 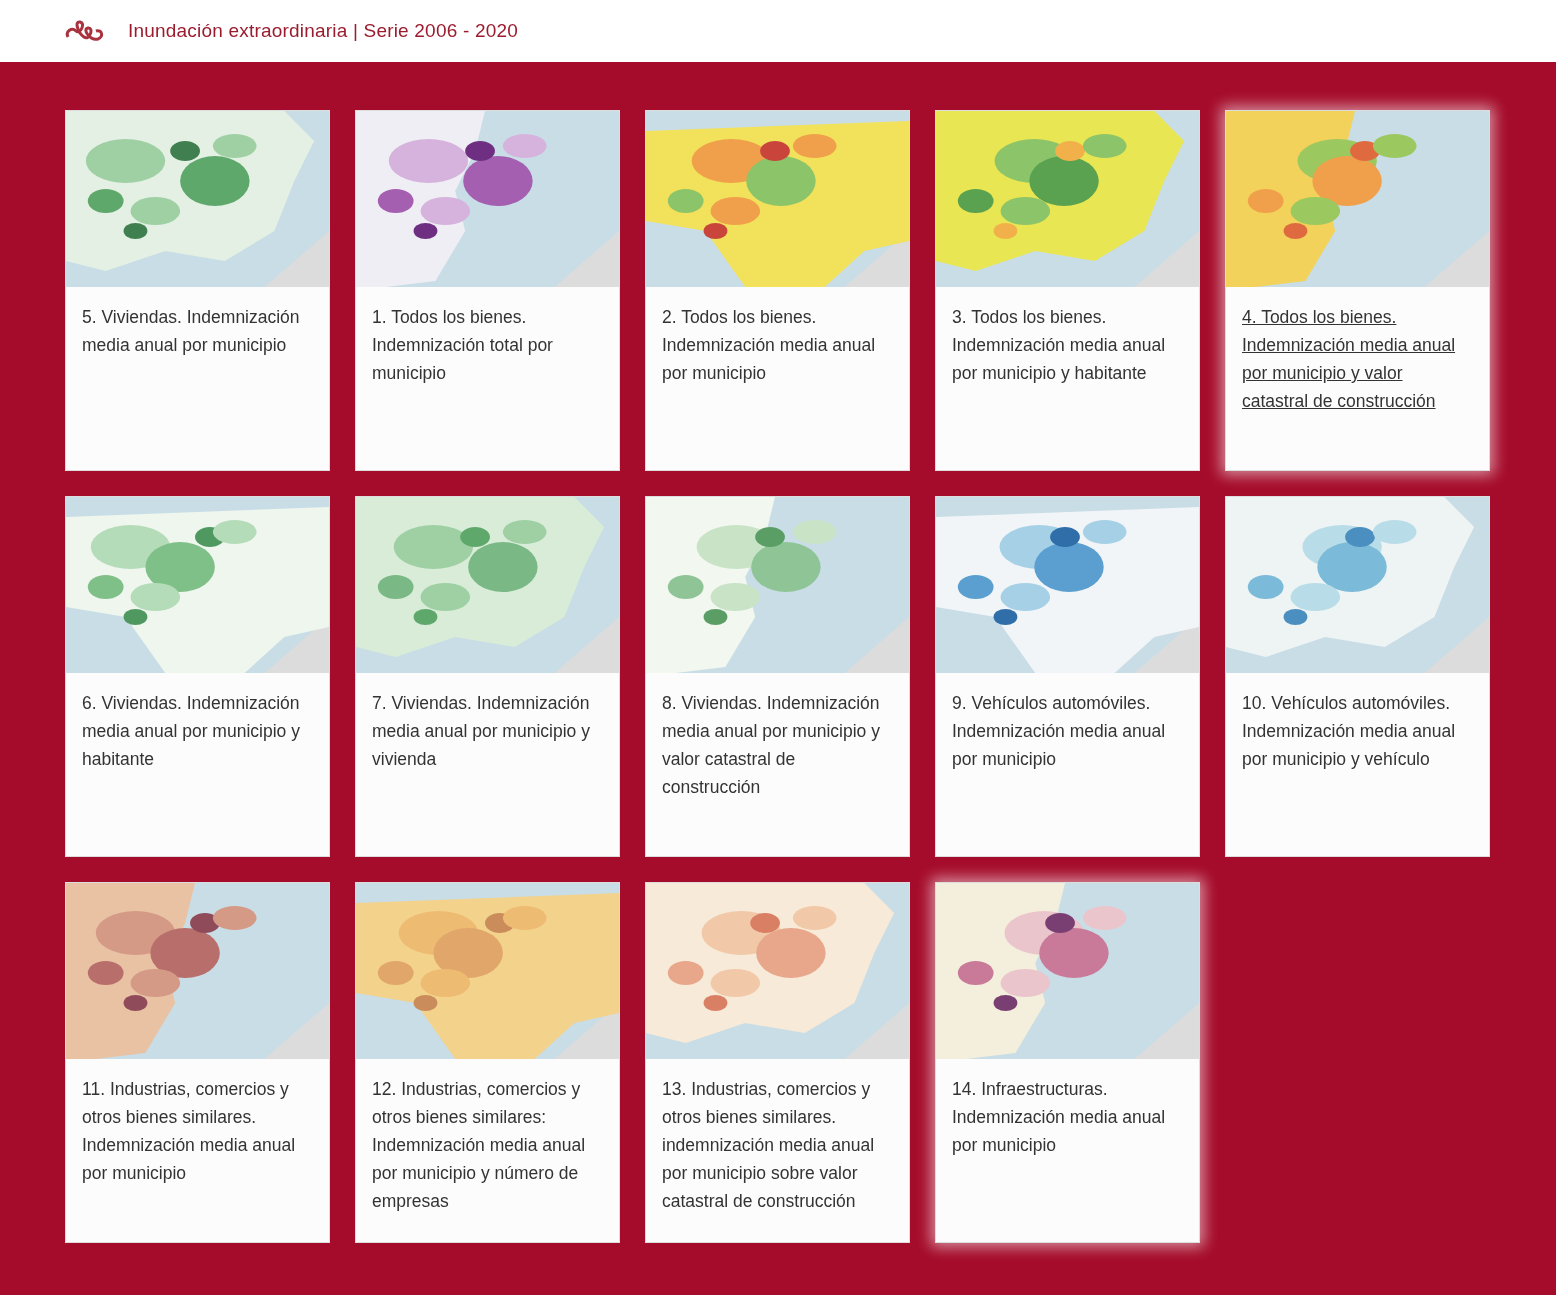 What do you see at coordinates (1349, 359) in the screenshot?
I see `card-title: 4. Todos los bienes. Indemnización media anual por municipio y valor catastral de construcción` at bounding box center [1349, 359].